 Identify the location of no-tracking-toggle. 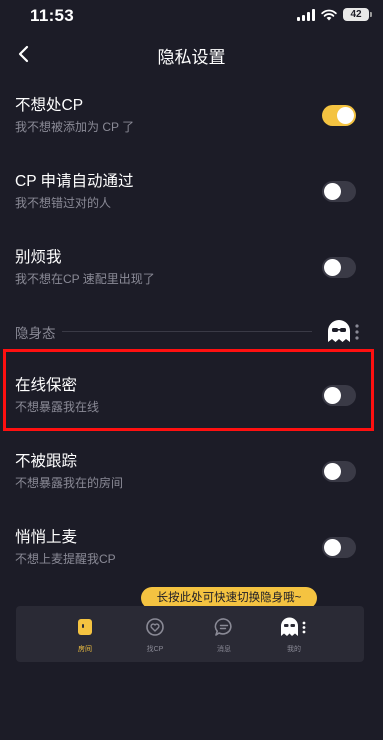
(339, 471).